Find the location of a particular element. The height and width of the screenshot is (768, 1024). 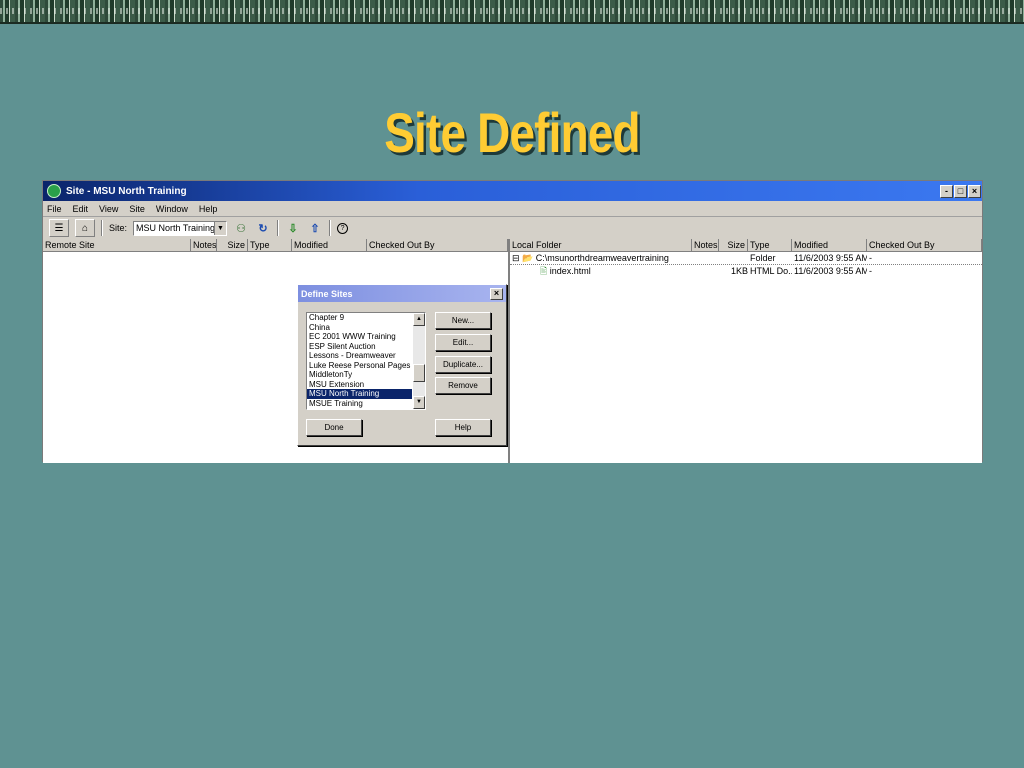

site-toolbar: ☰ ⌂ Site: MSU North Training ▼ ⚇ ↻ ⇩ ⇧ ? is located at coordinates (512, 228).